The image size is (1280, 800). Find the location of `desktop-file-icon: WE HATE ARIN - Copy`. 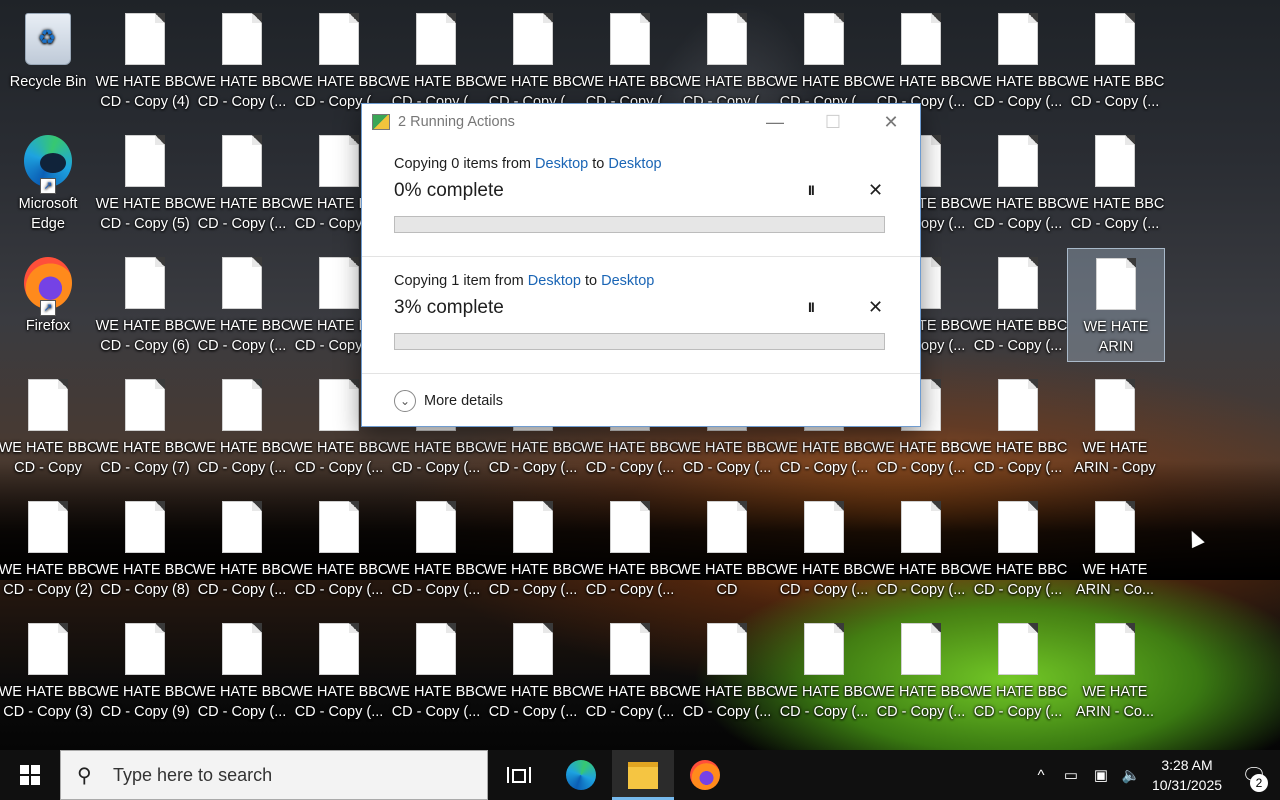

desktop-file-icon: WE HATE ARIN - Copy is located at coordinates (1115, 426).